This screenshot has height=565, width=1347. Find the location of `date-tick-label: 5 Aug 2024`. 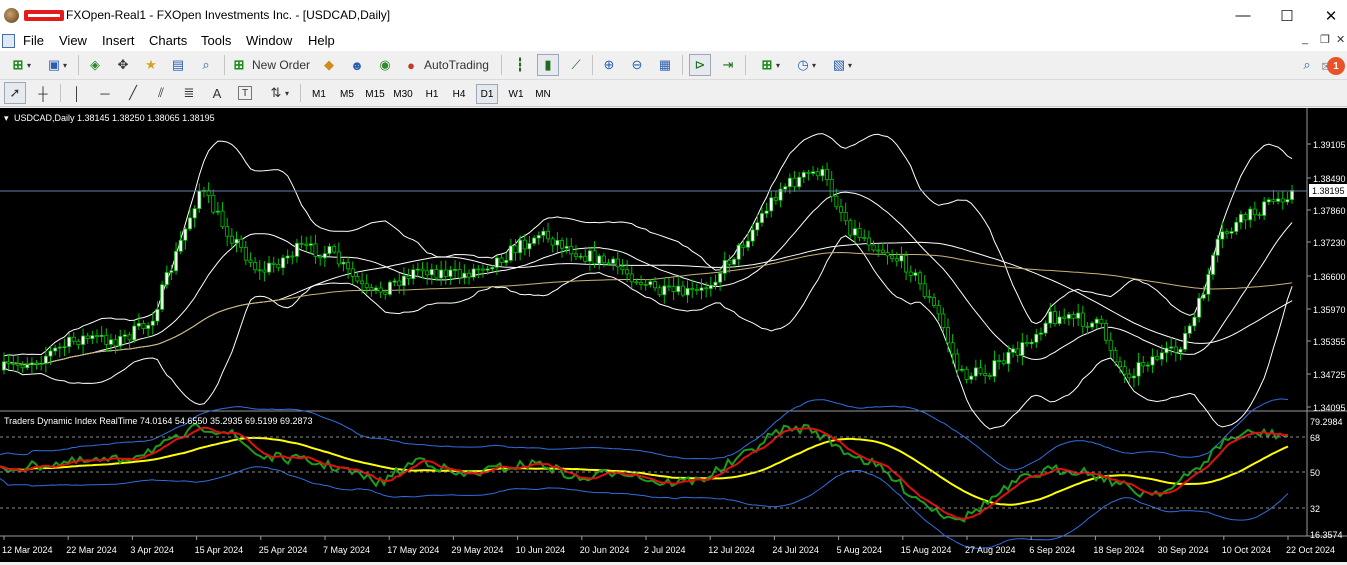

date-tick-label: 5 Aug 2024 is located at coordinates (860, 550).